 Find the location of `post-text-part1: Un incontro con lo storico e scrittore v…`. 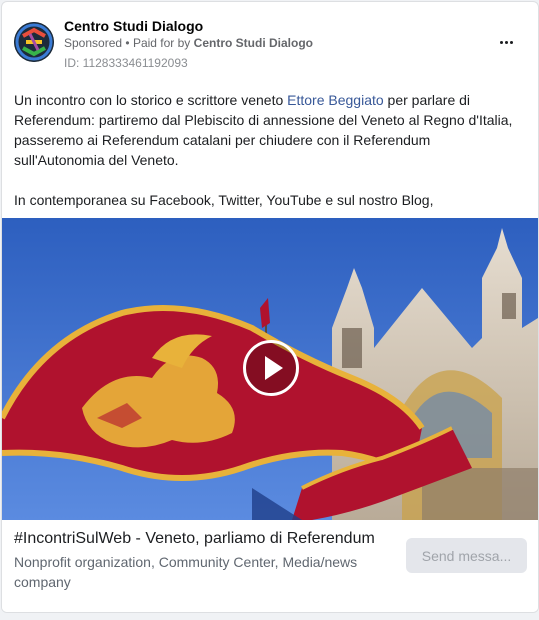

post-text-part1: Un incontro con lo storico e scrittore v… is located at coordinates (151, 100).